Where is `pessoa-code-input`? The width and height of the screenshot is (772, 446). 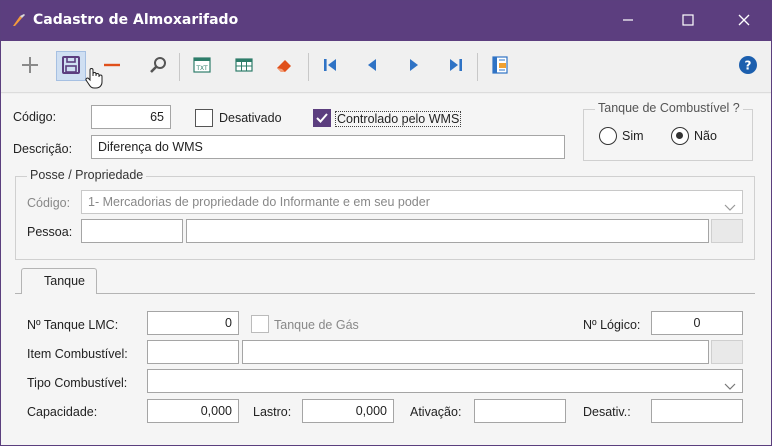
pessoa-code-input is located at coordinates (132, 231).